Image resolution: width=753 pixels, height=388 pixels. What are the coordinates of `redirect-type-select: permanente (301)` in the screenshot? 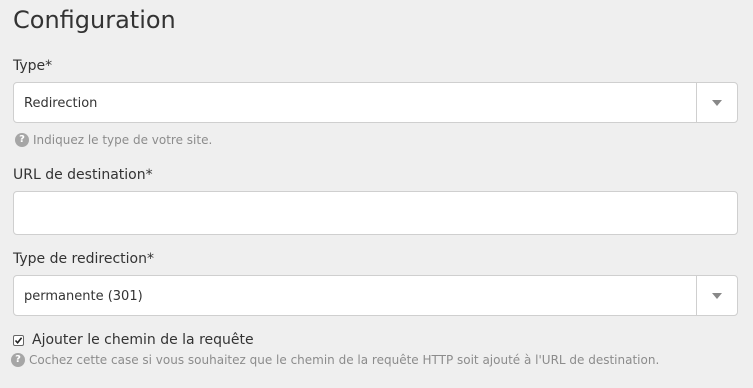 It's located at (375, 295).